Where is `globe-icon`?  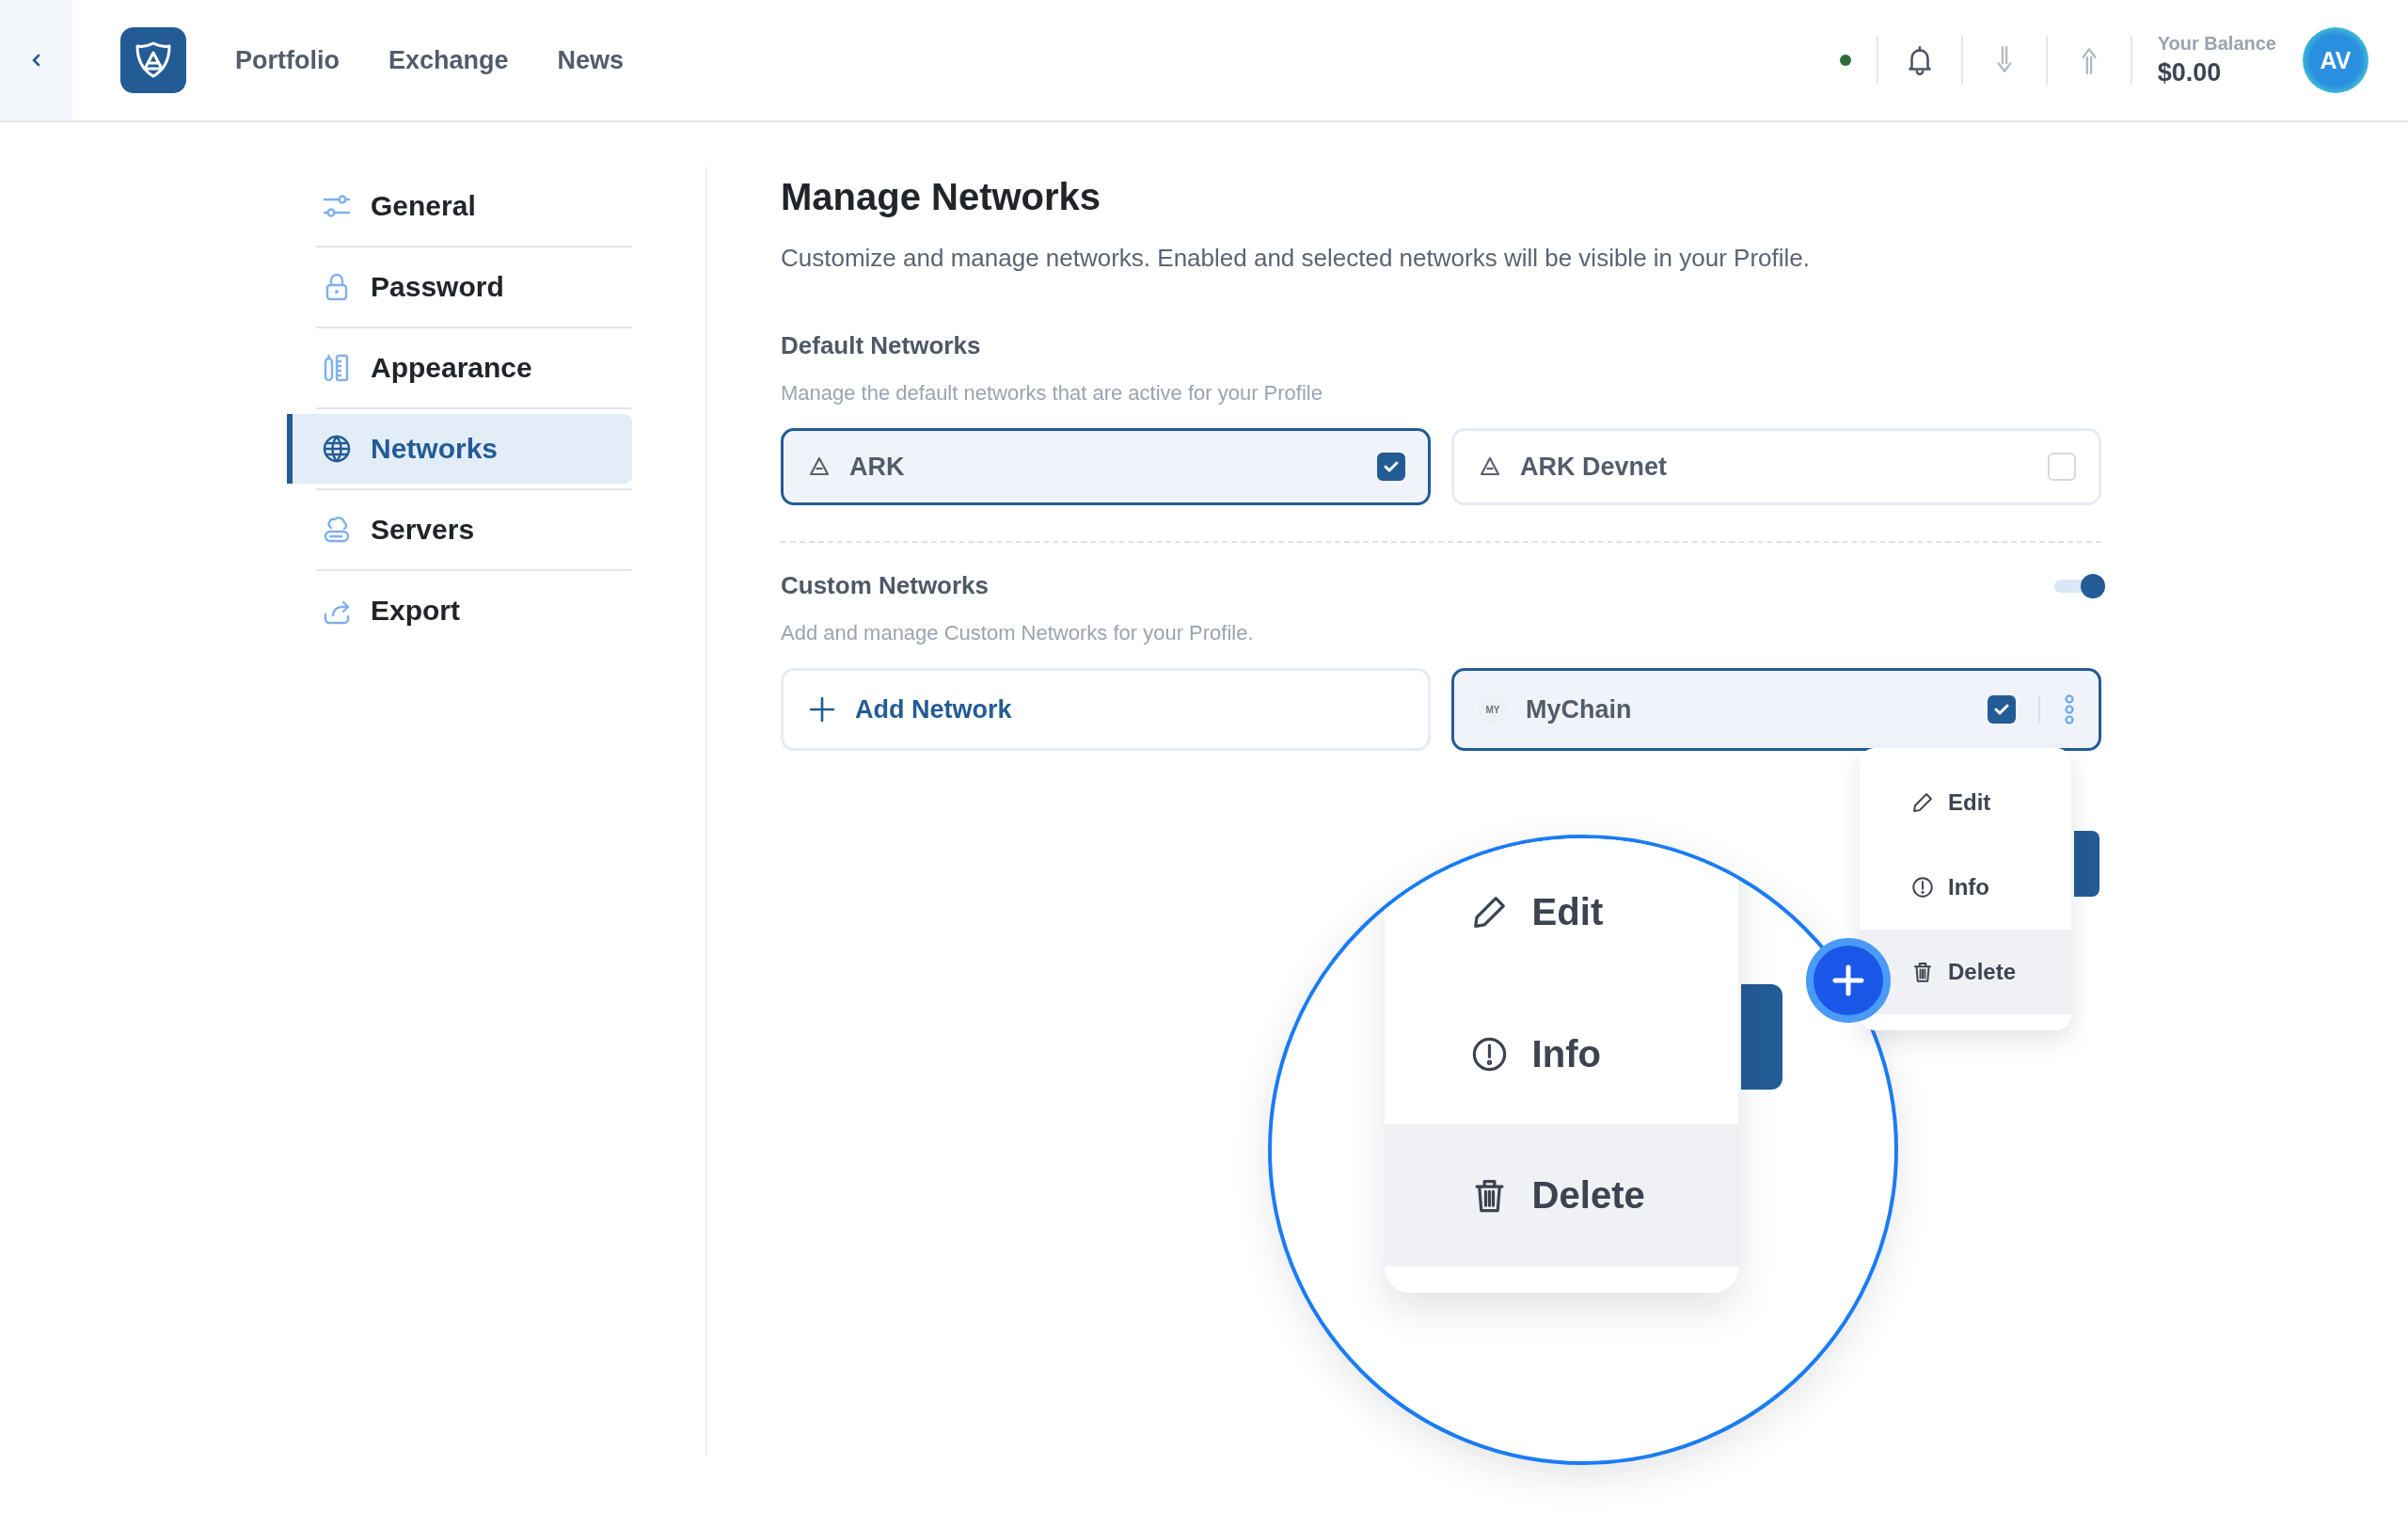 globe-icon is located at coordinates (337, 449).